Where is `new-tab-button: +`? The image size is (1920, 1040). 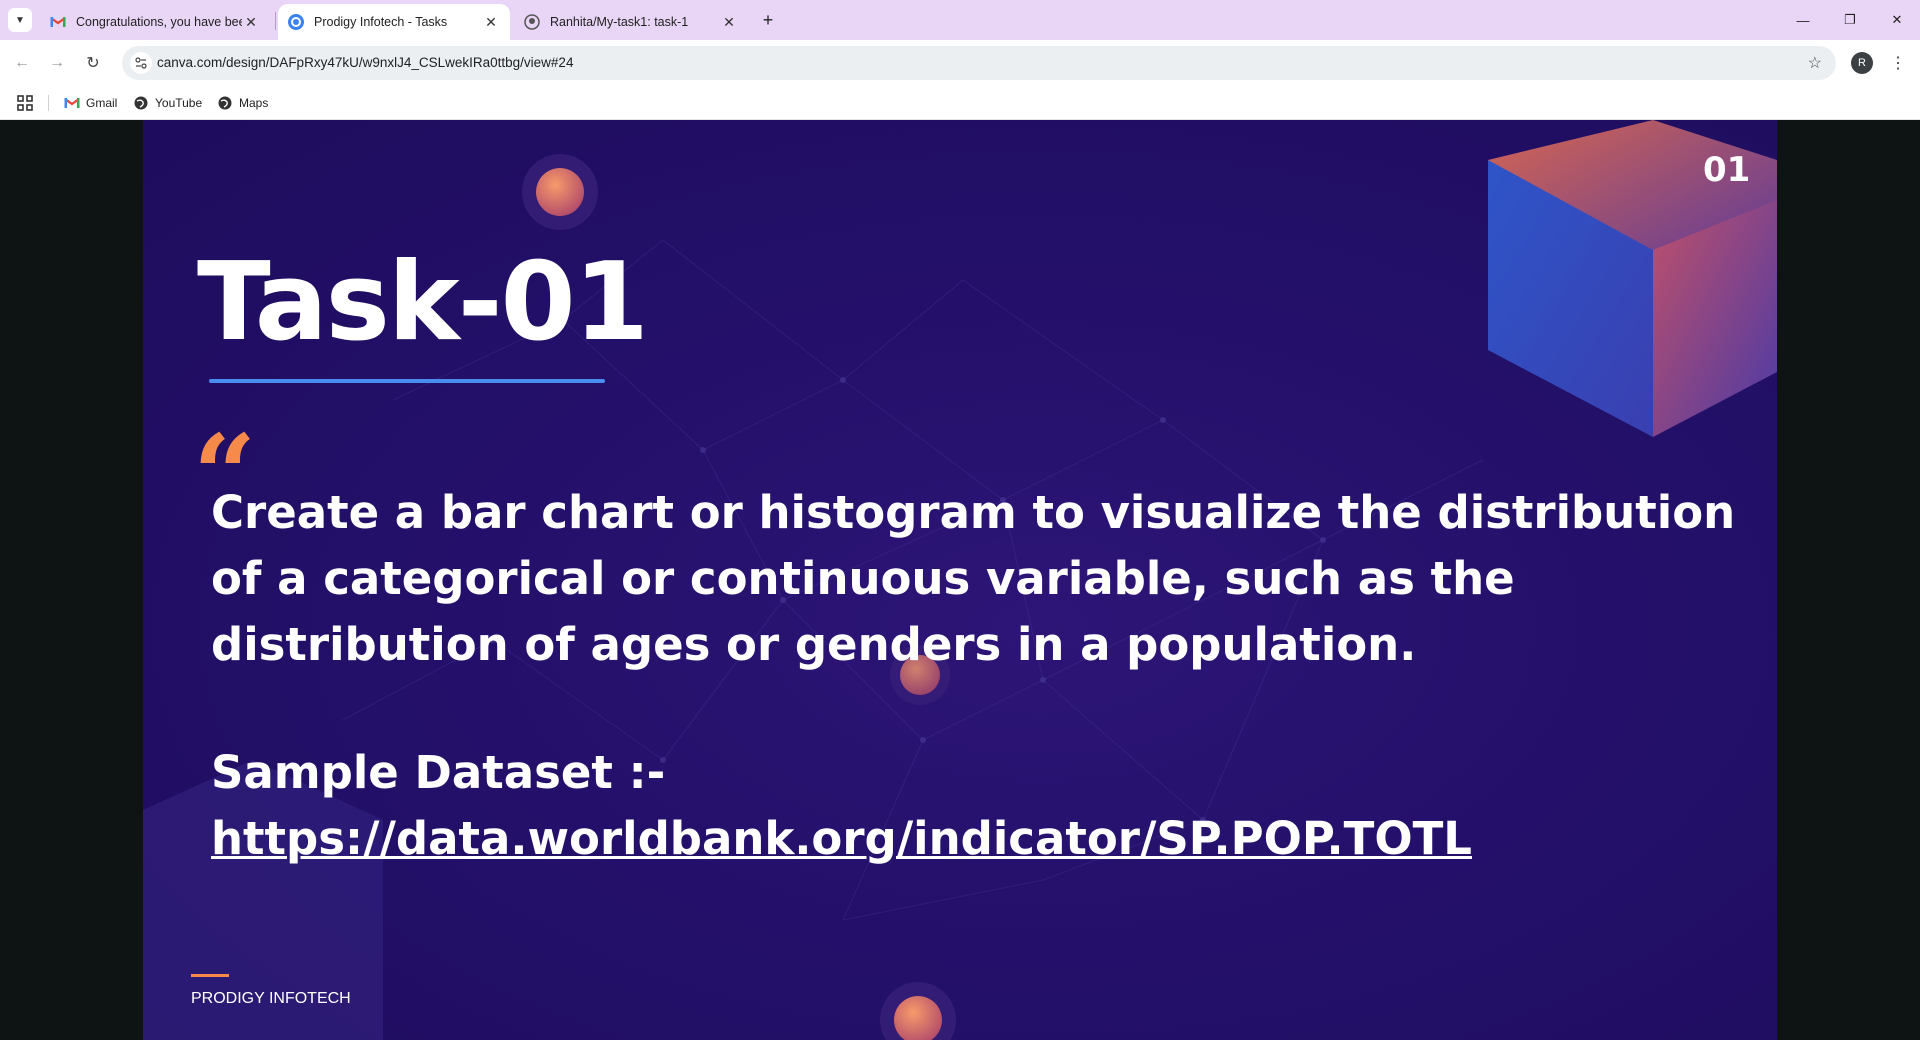
new-tab-button: + is located at coordinates (768, 20).